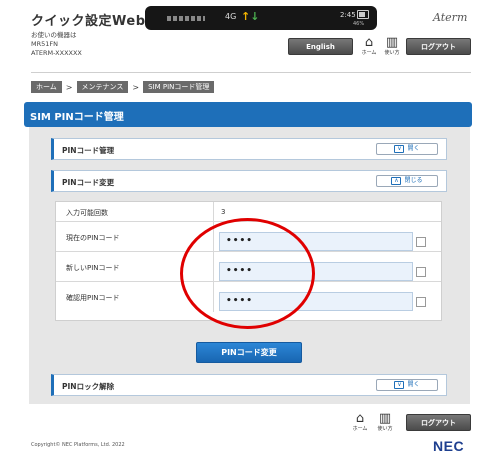 Image resolution: width=500 pixels, height=465 pixels. What do you see at coordinates (449, 446) in the screenshot?
I see `nec-logo: NEC` at bounding box center [449, 446].